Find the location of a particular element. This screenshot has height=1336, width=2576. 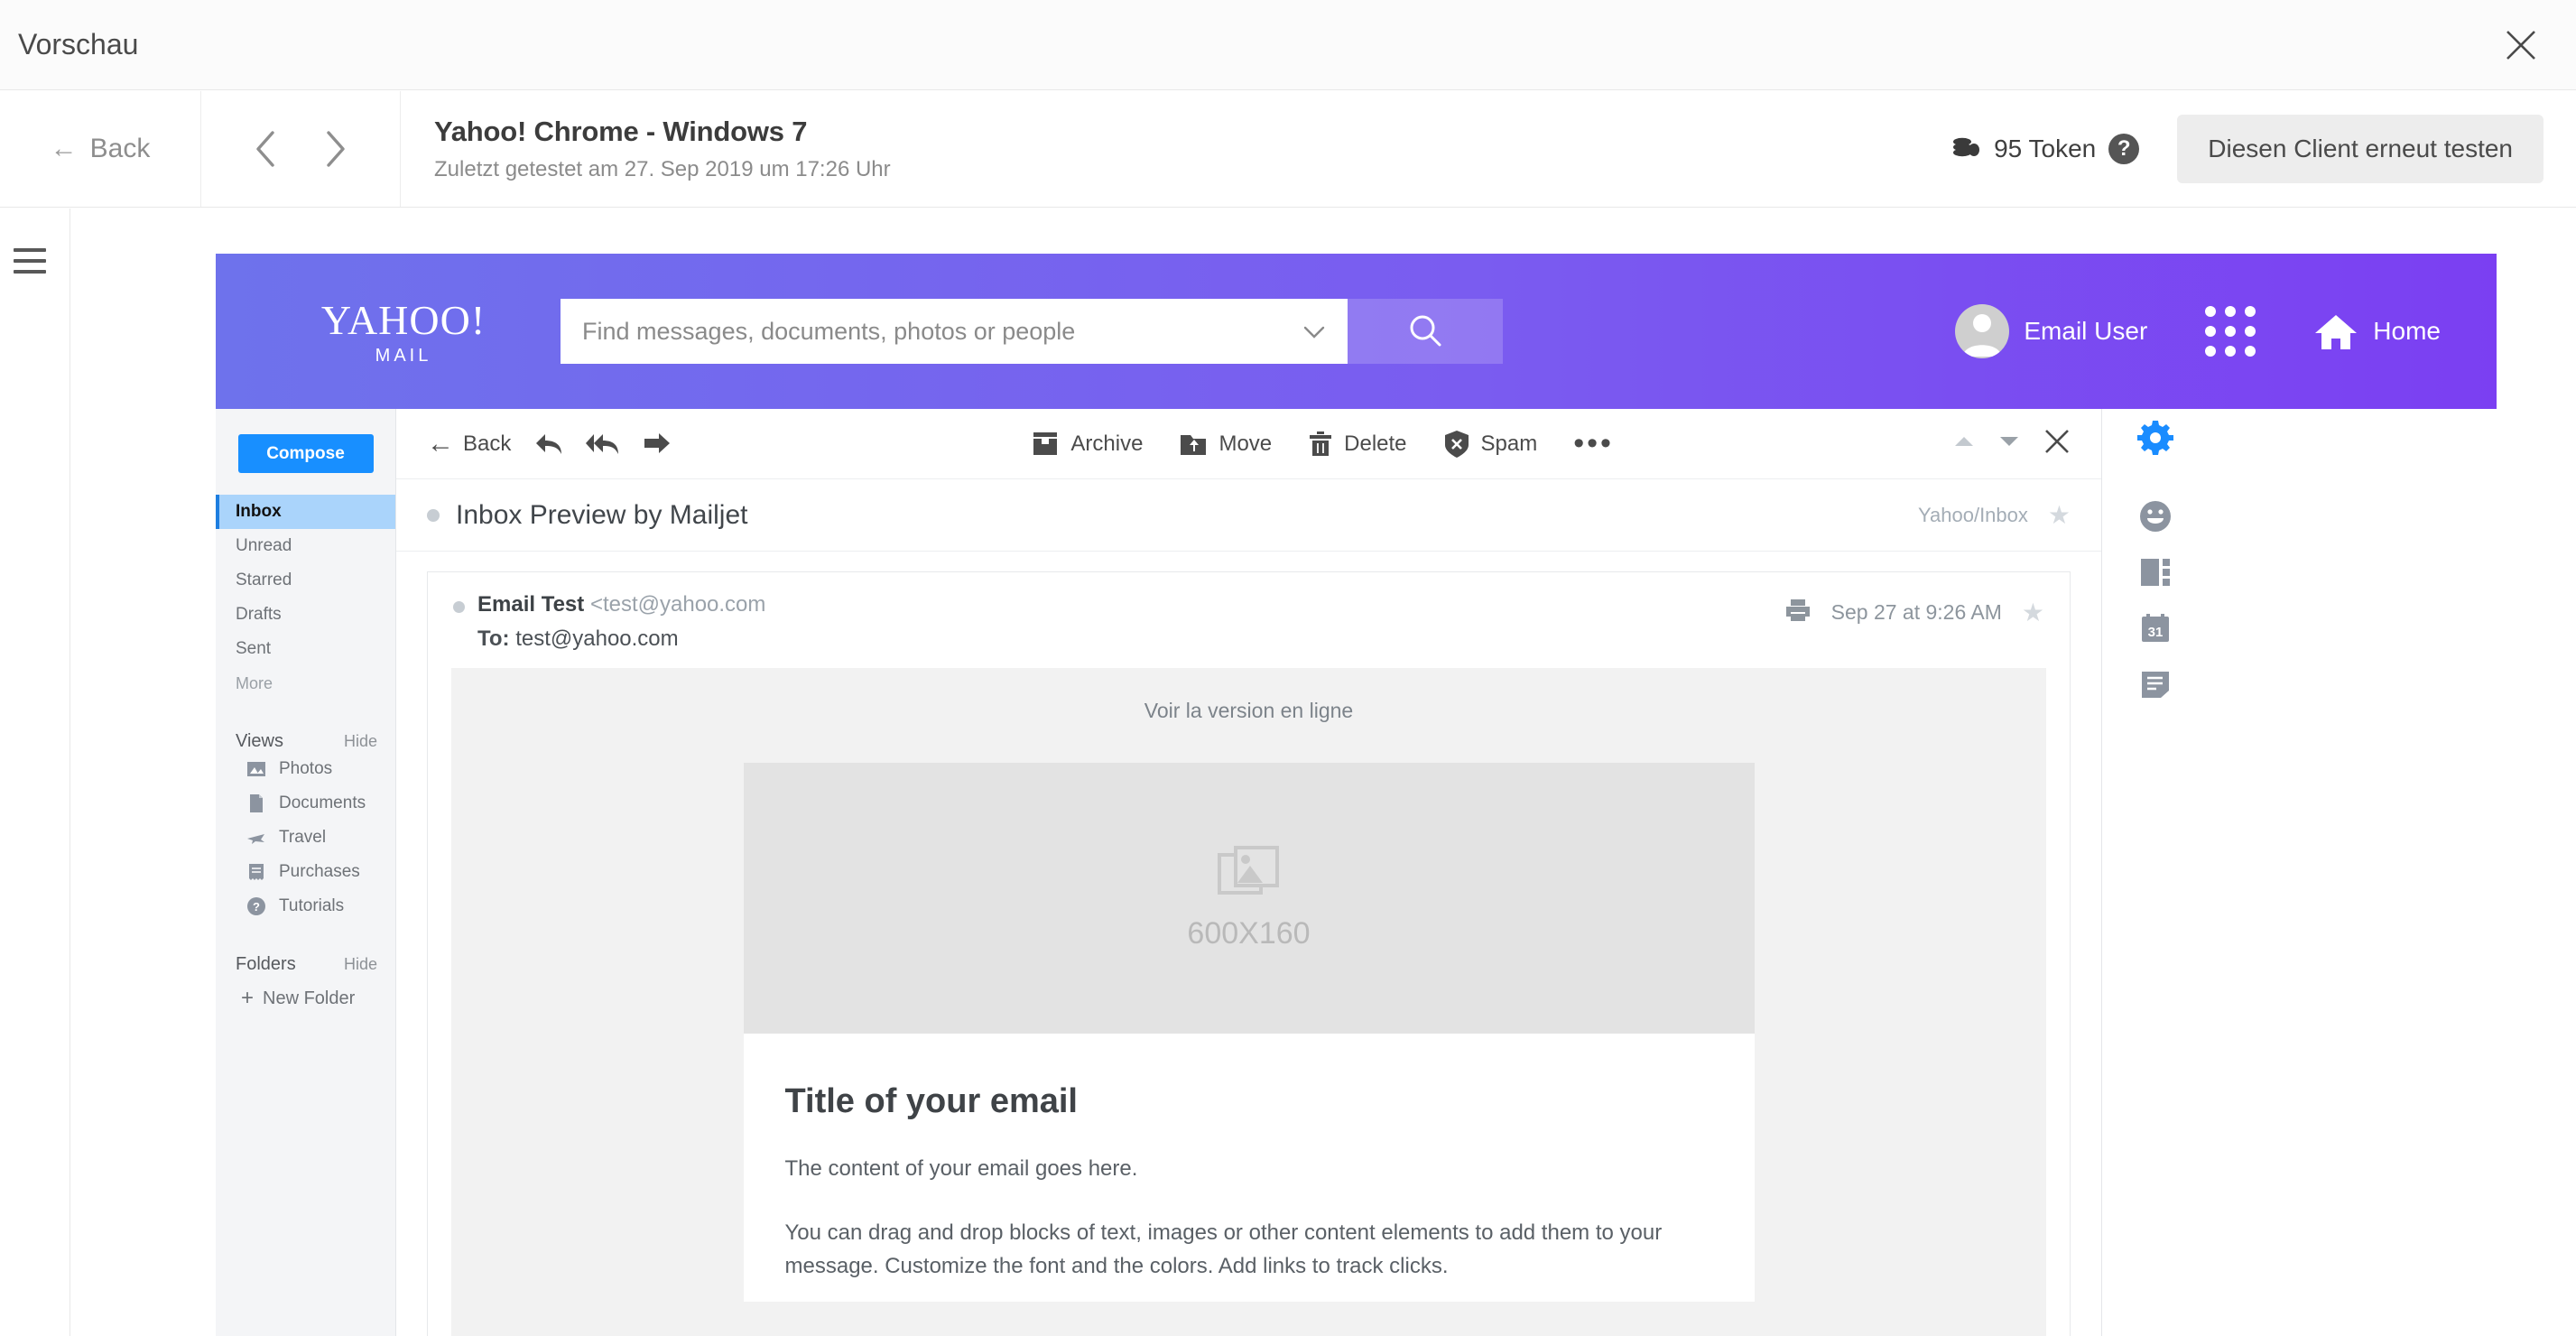

account-menu: Email User is located at coordinates (2051, 331).